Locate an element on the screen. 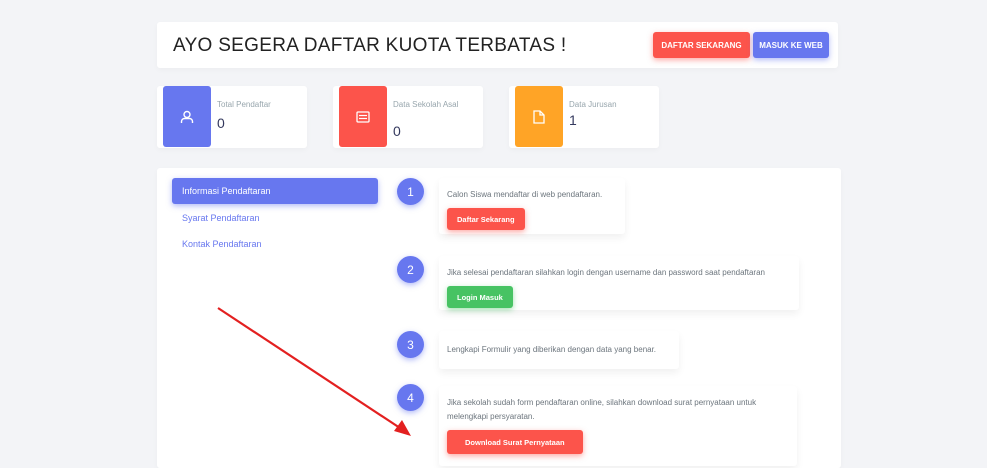 The width and height of the screenshot is (987, 468). step-number: 4 is located at coordinates (410, 397).